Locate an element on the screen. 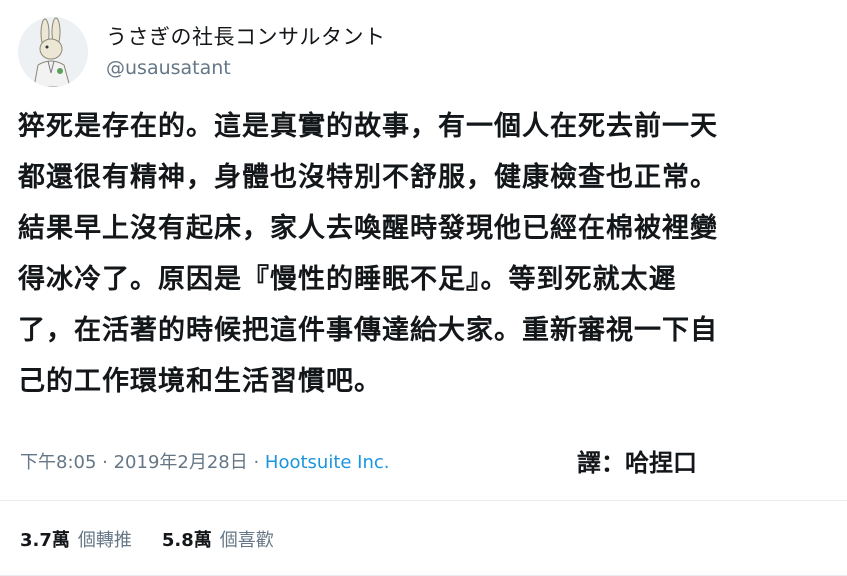  tweet-header: うさぎの社長コンサルタント @usausatant is located at coordinates (202, 52).